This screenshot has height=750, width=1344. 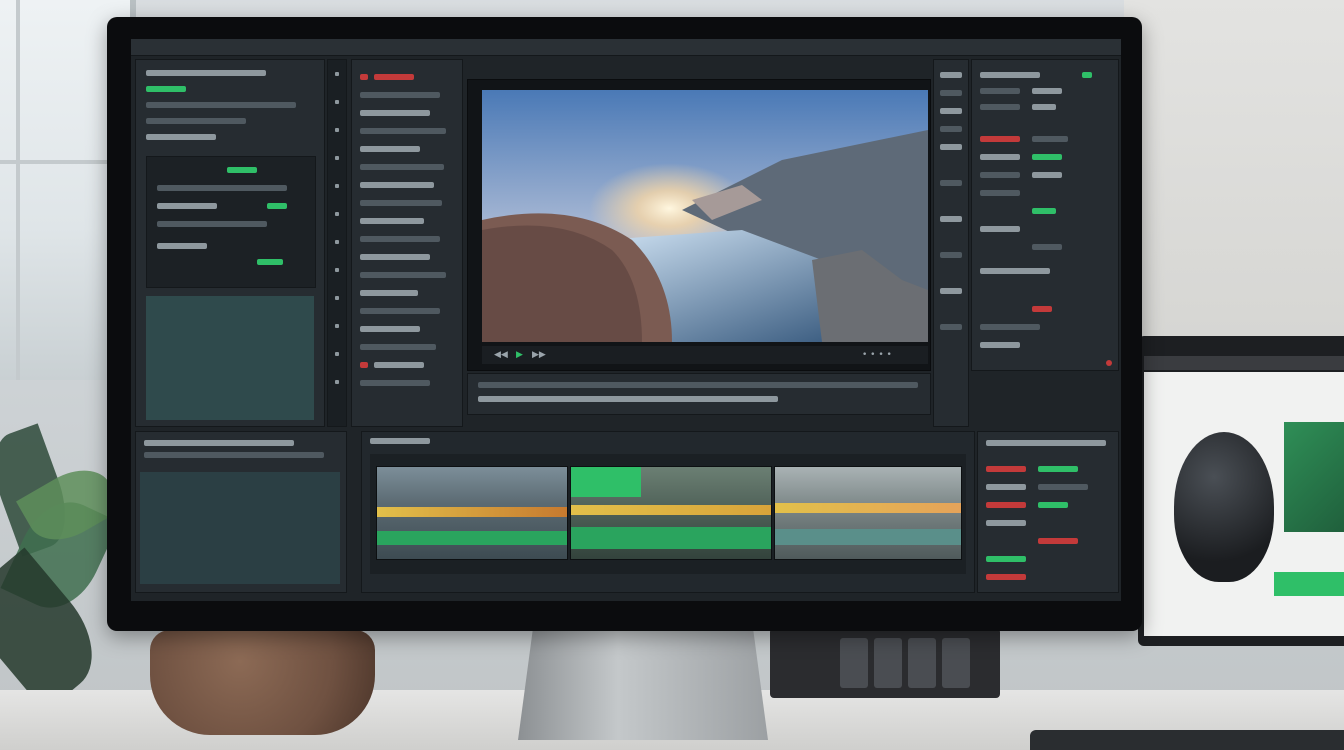 I want to click on timeline-tracks, so click(x=668, y=514).